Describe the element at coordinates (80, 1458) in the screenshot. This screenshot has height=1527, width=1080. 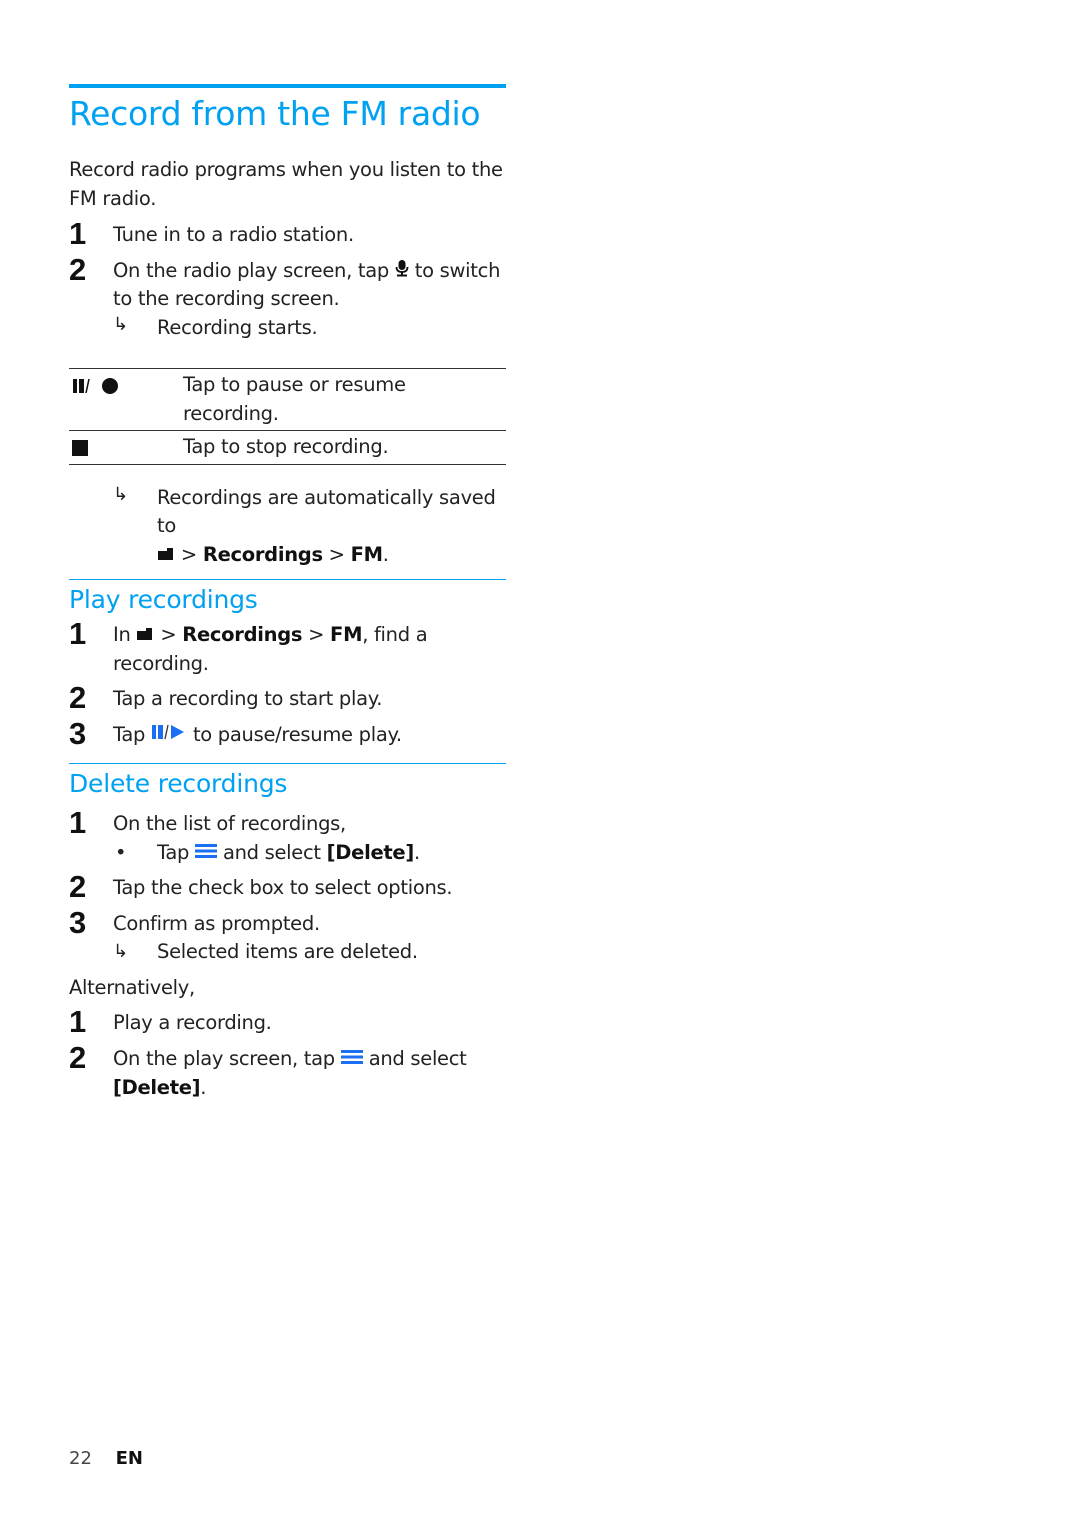
I see `page-number: 22` at that location.